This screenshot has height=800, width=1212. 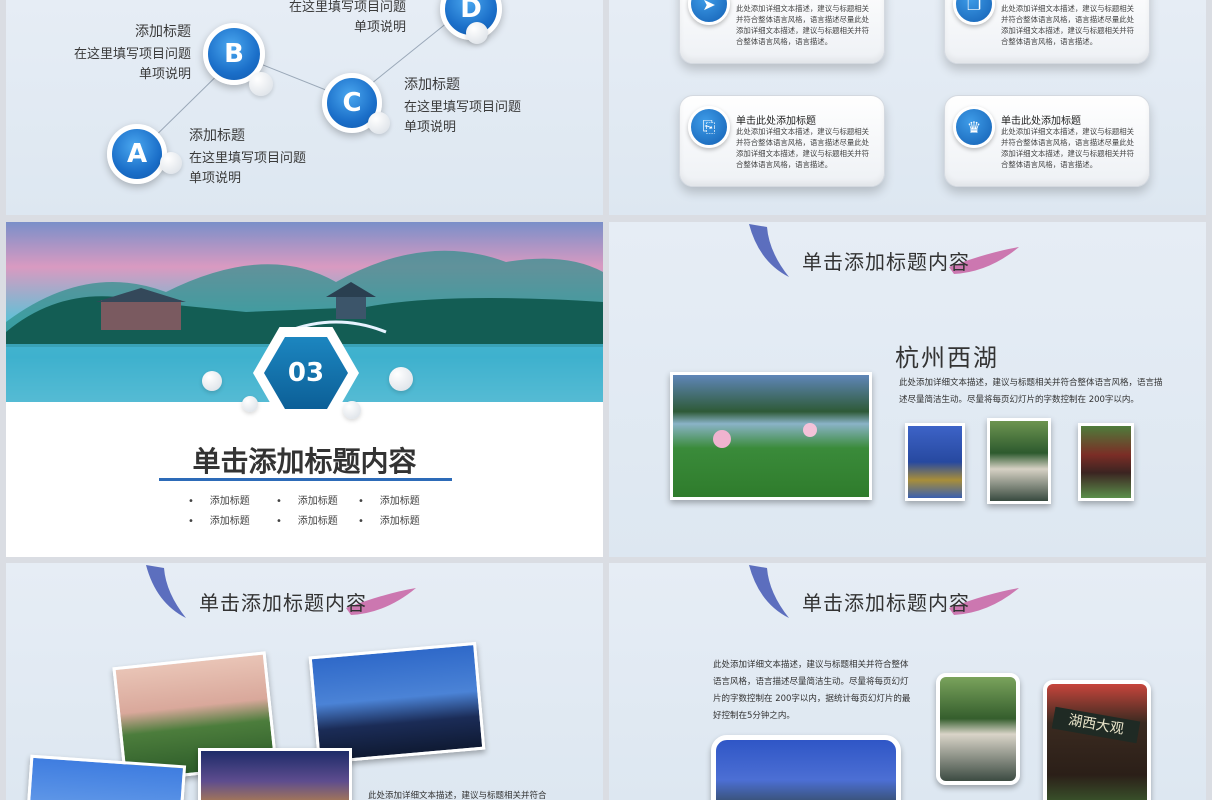 I want to click on copy-glyph: ❐, so click(x=974, y=7).